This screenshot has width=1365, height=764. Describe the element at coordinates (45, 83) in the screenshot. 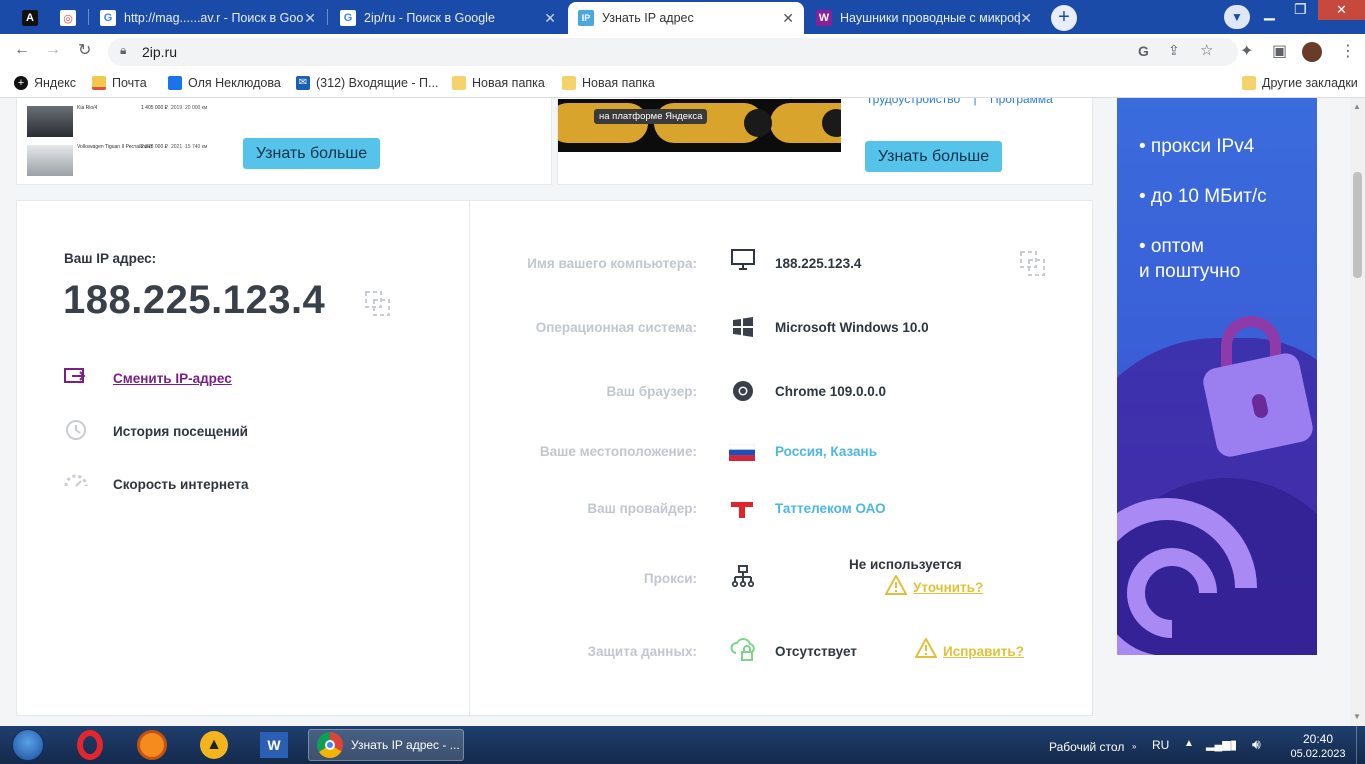

I see `bookmark-yandex: + Яндекс` at that location.